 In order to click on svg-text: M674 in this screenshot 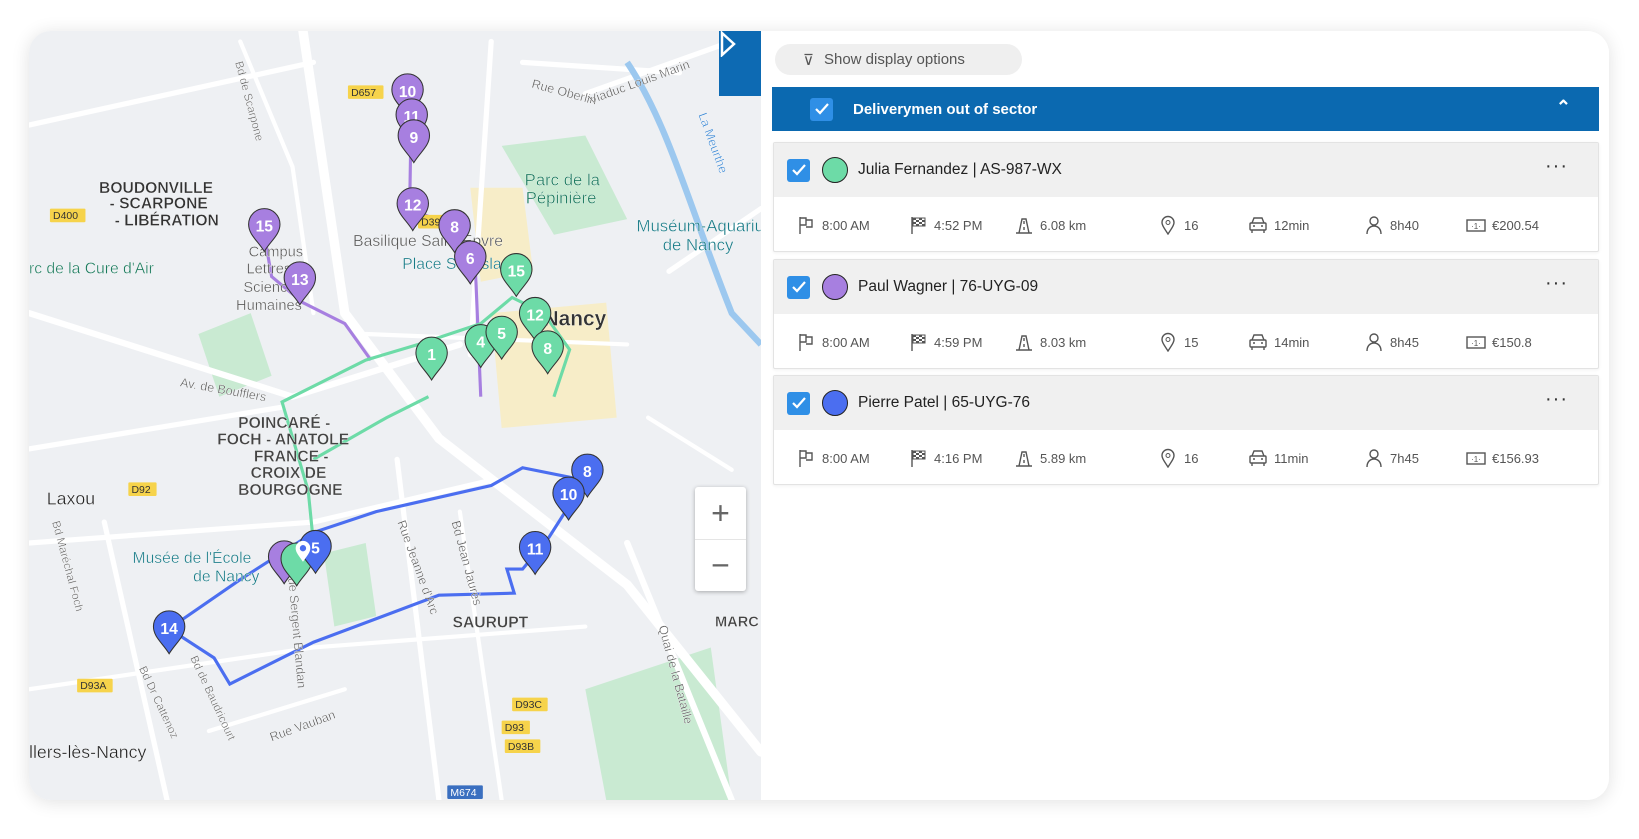, I will do `click(463, 793)`.